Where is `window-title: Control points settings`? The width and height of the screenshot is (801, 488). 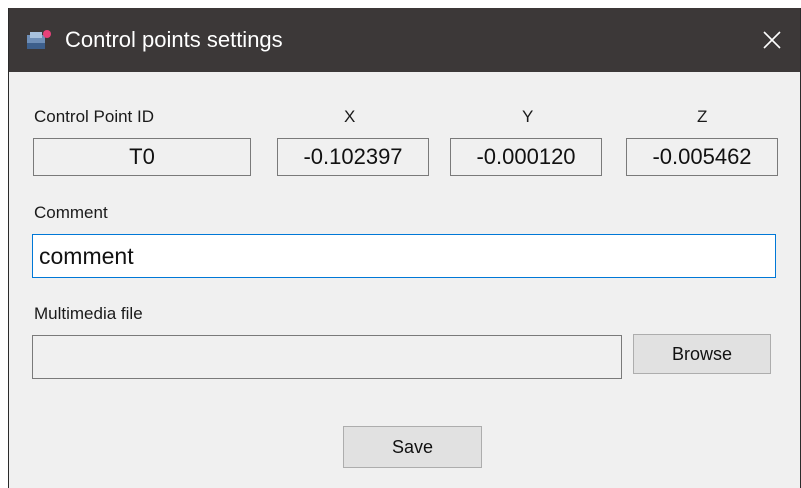 window-title: Control points settings is located at coordinates (174, 39).